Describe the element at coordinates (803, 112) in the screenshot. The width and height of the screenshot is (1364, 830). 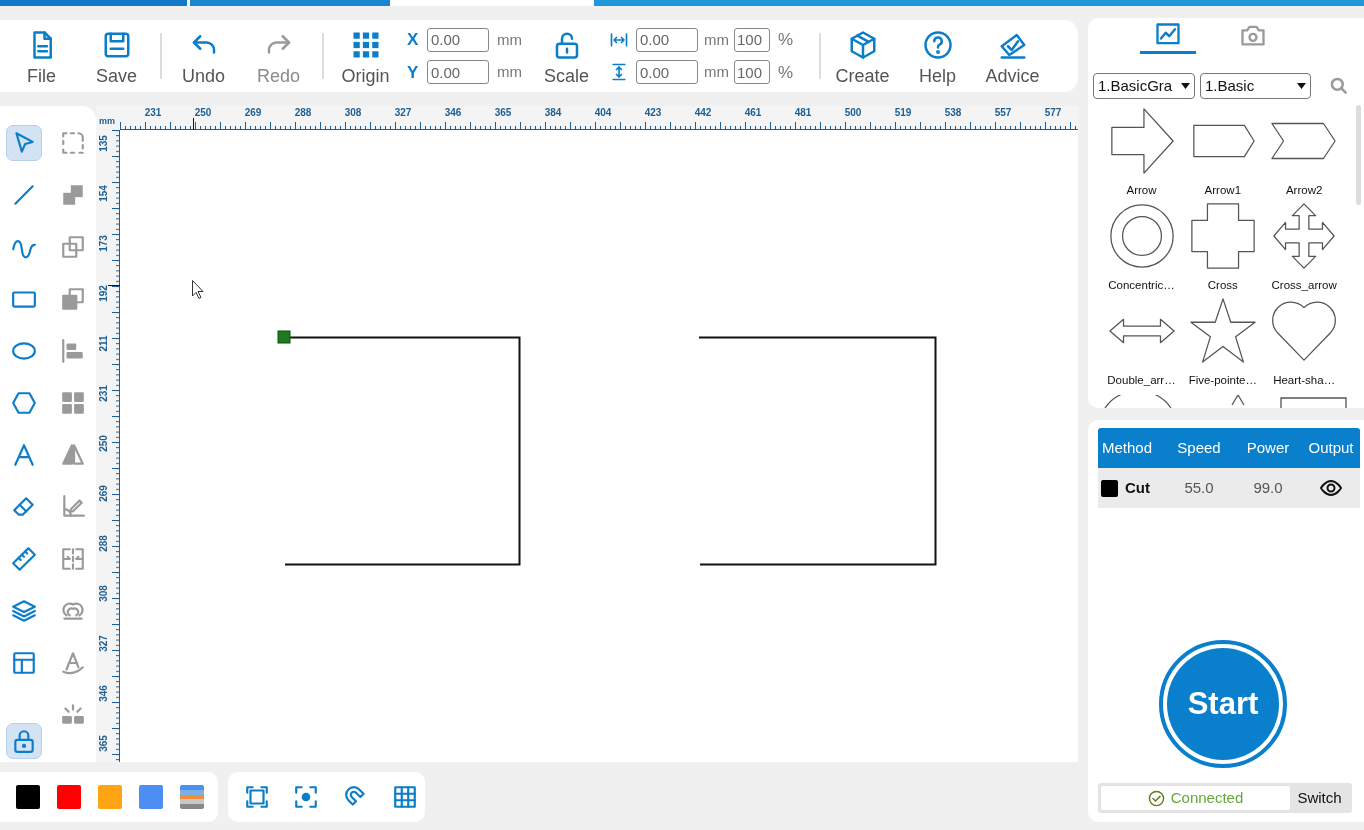
I see `ruler-label: 481` at that location.